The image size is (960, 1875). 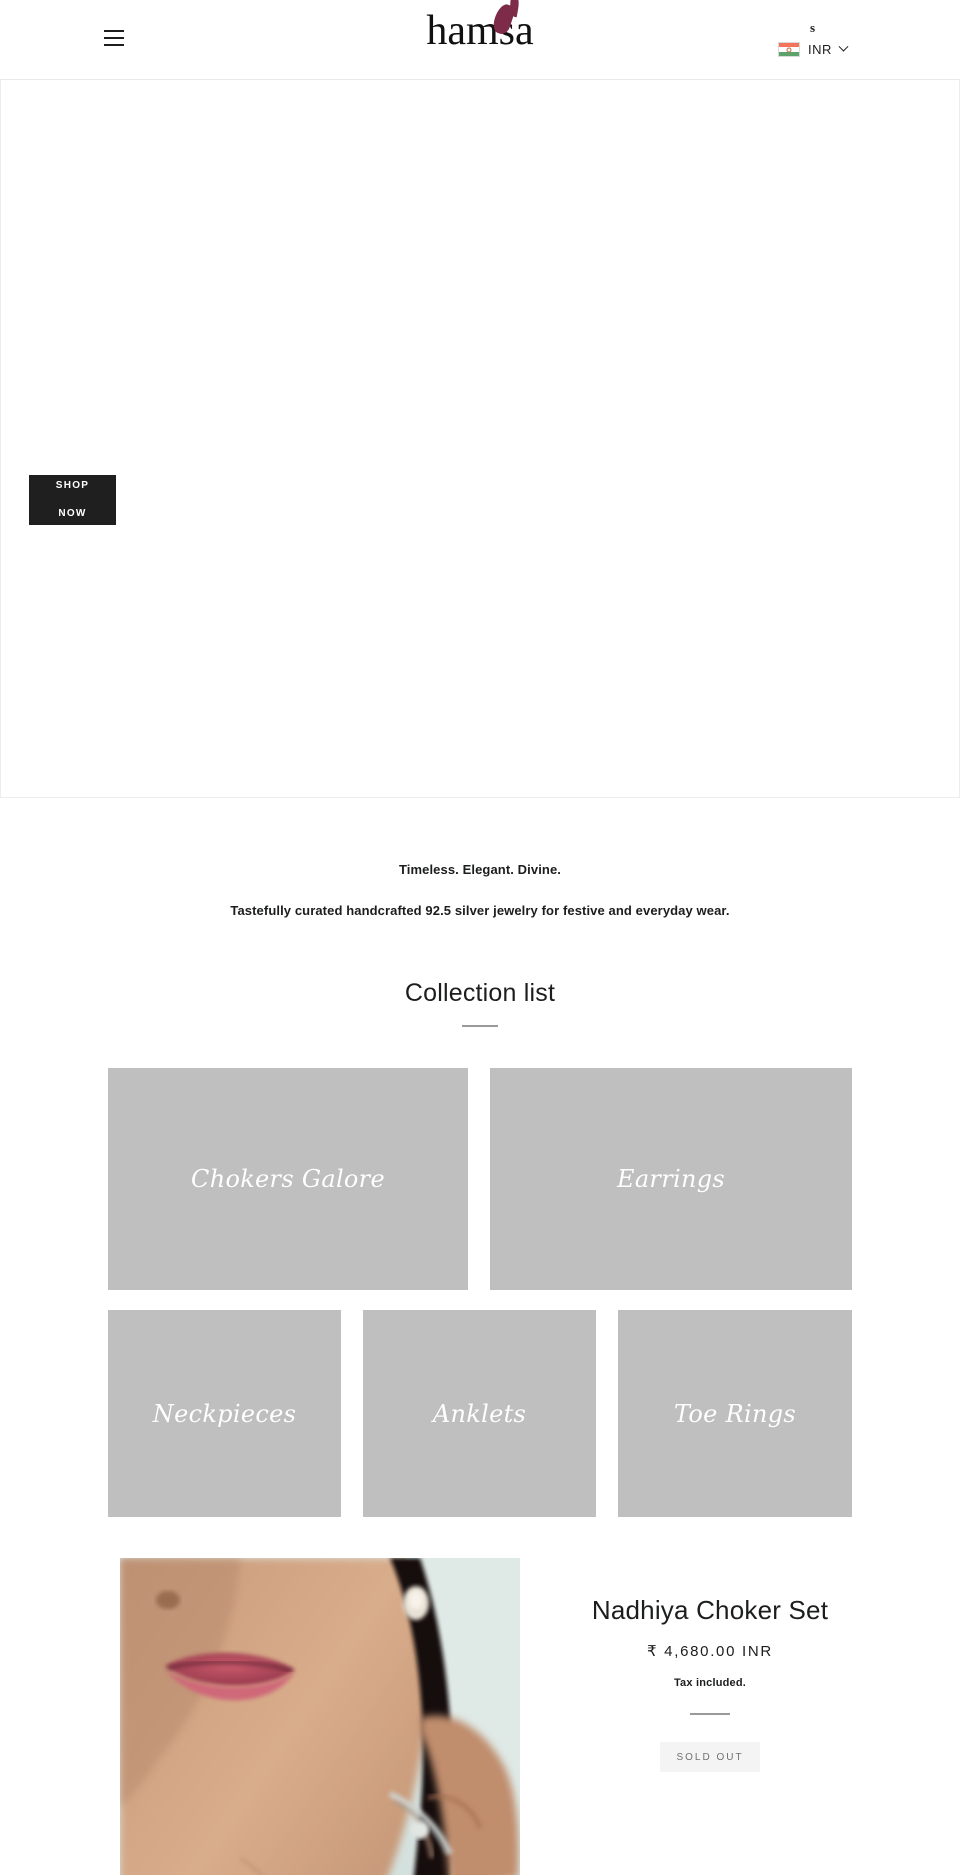 I want to click on woman-wearing-choker-photo, so click(x=320, y=1716).